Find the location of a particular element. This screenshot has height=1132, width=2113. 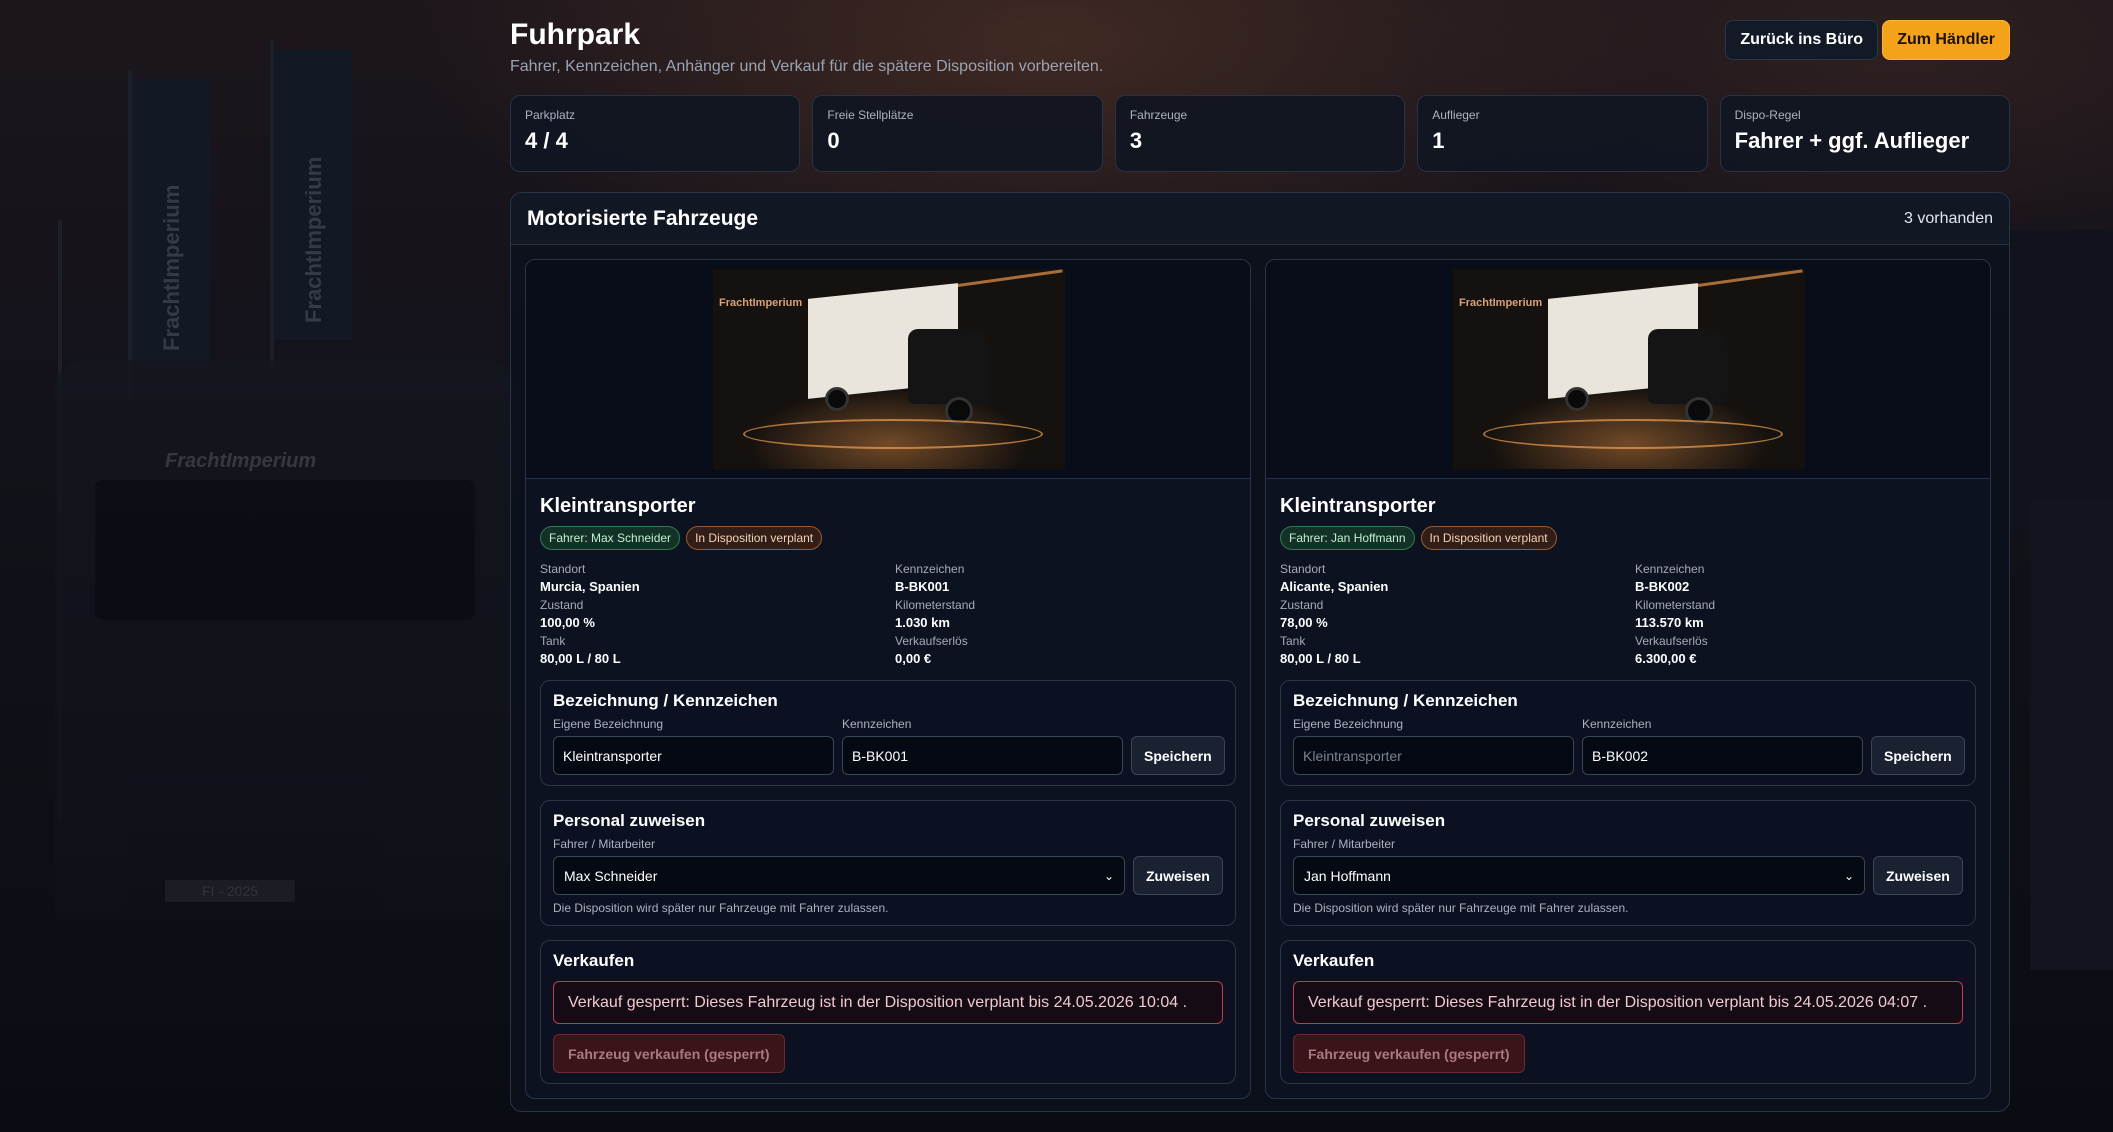

stat-label: Freie Stellplätze is located at coordinates (870, 115).